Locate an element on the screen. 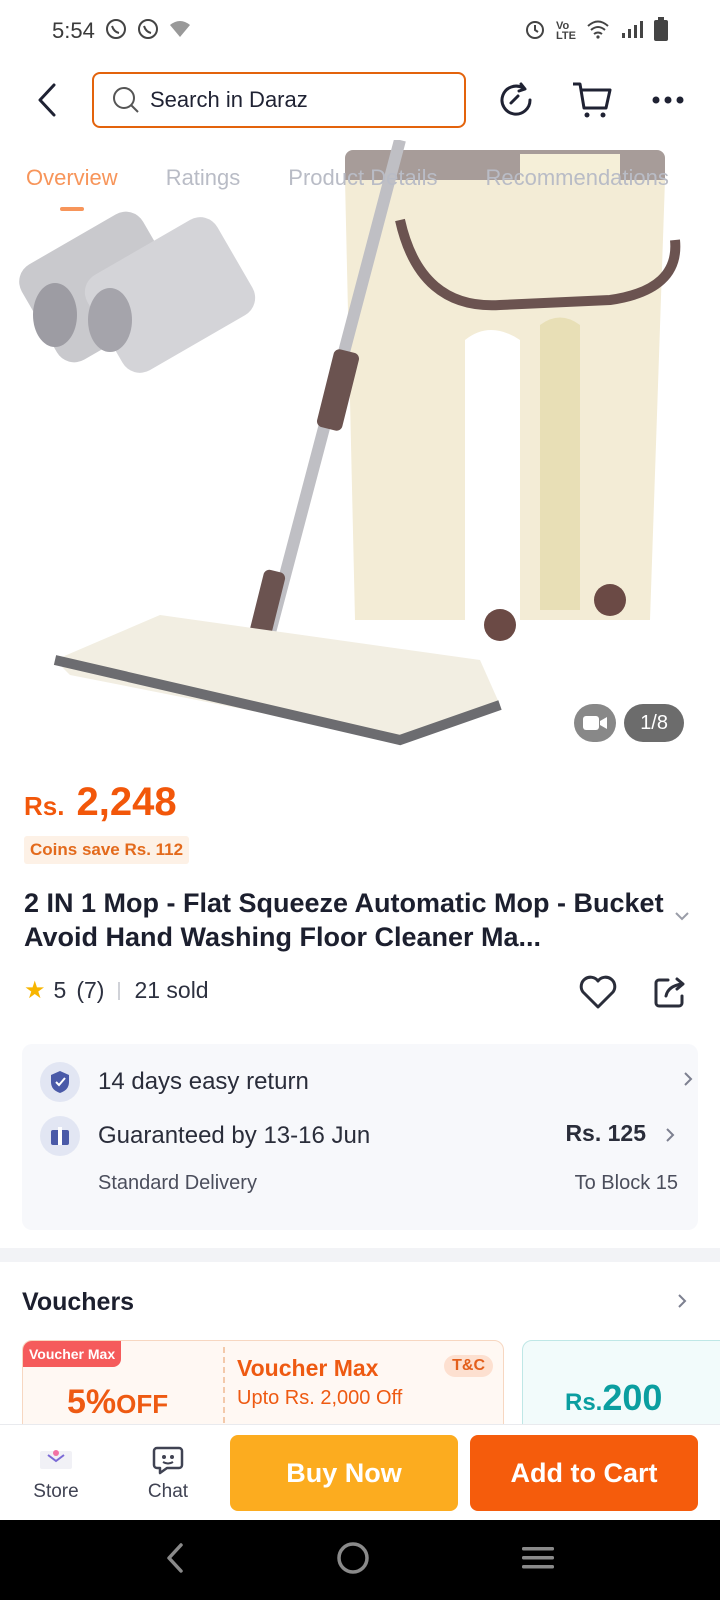 This screenshot has height=1600, width=720. voucher-discount: 5%OFF is located at coordinates (118, 1402).